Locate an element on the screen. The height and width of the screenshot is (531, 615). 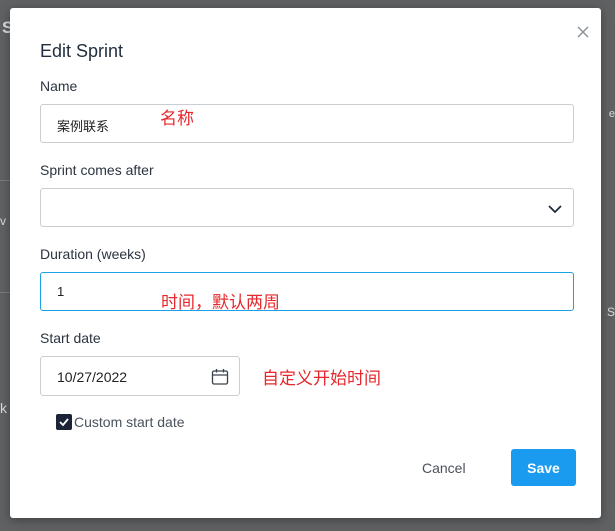
name-value: 案例联系 is located at coordinates (83, 126).